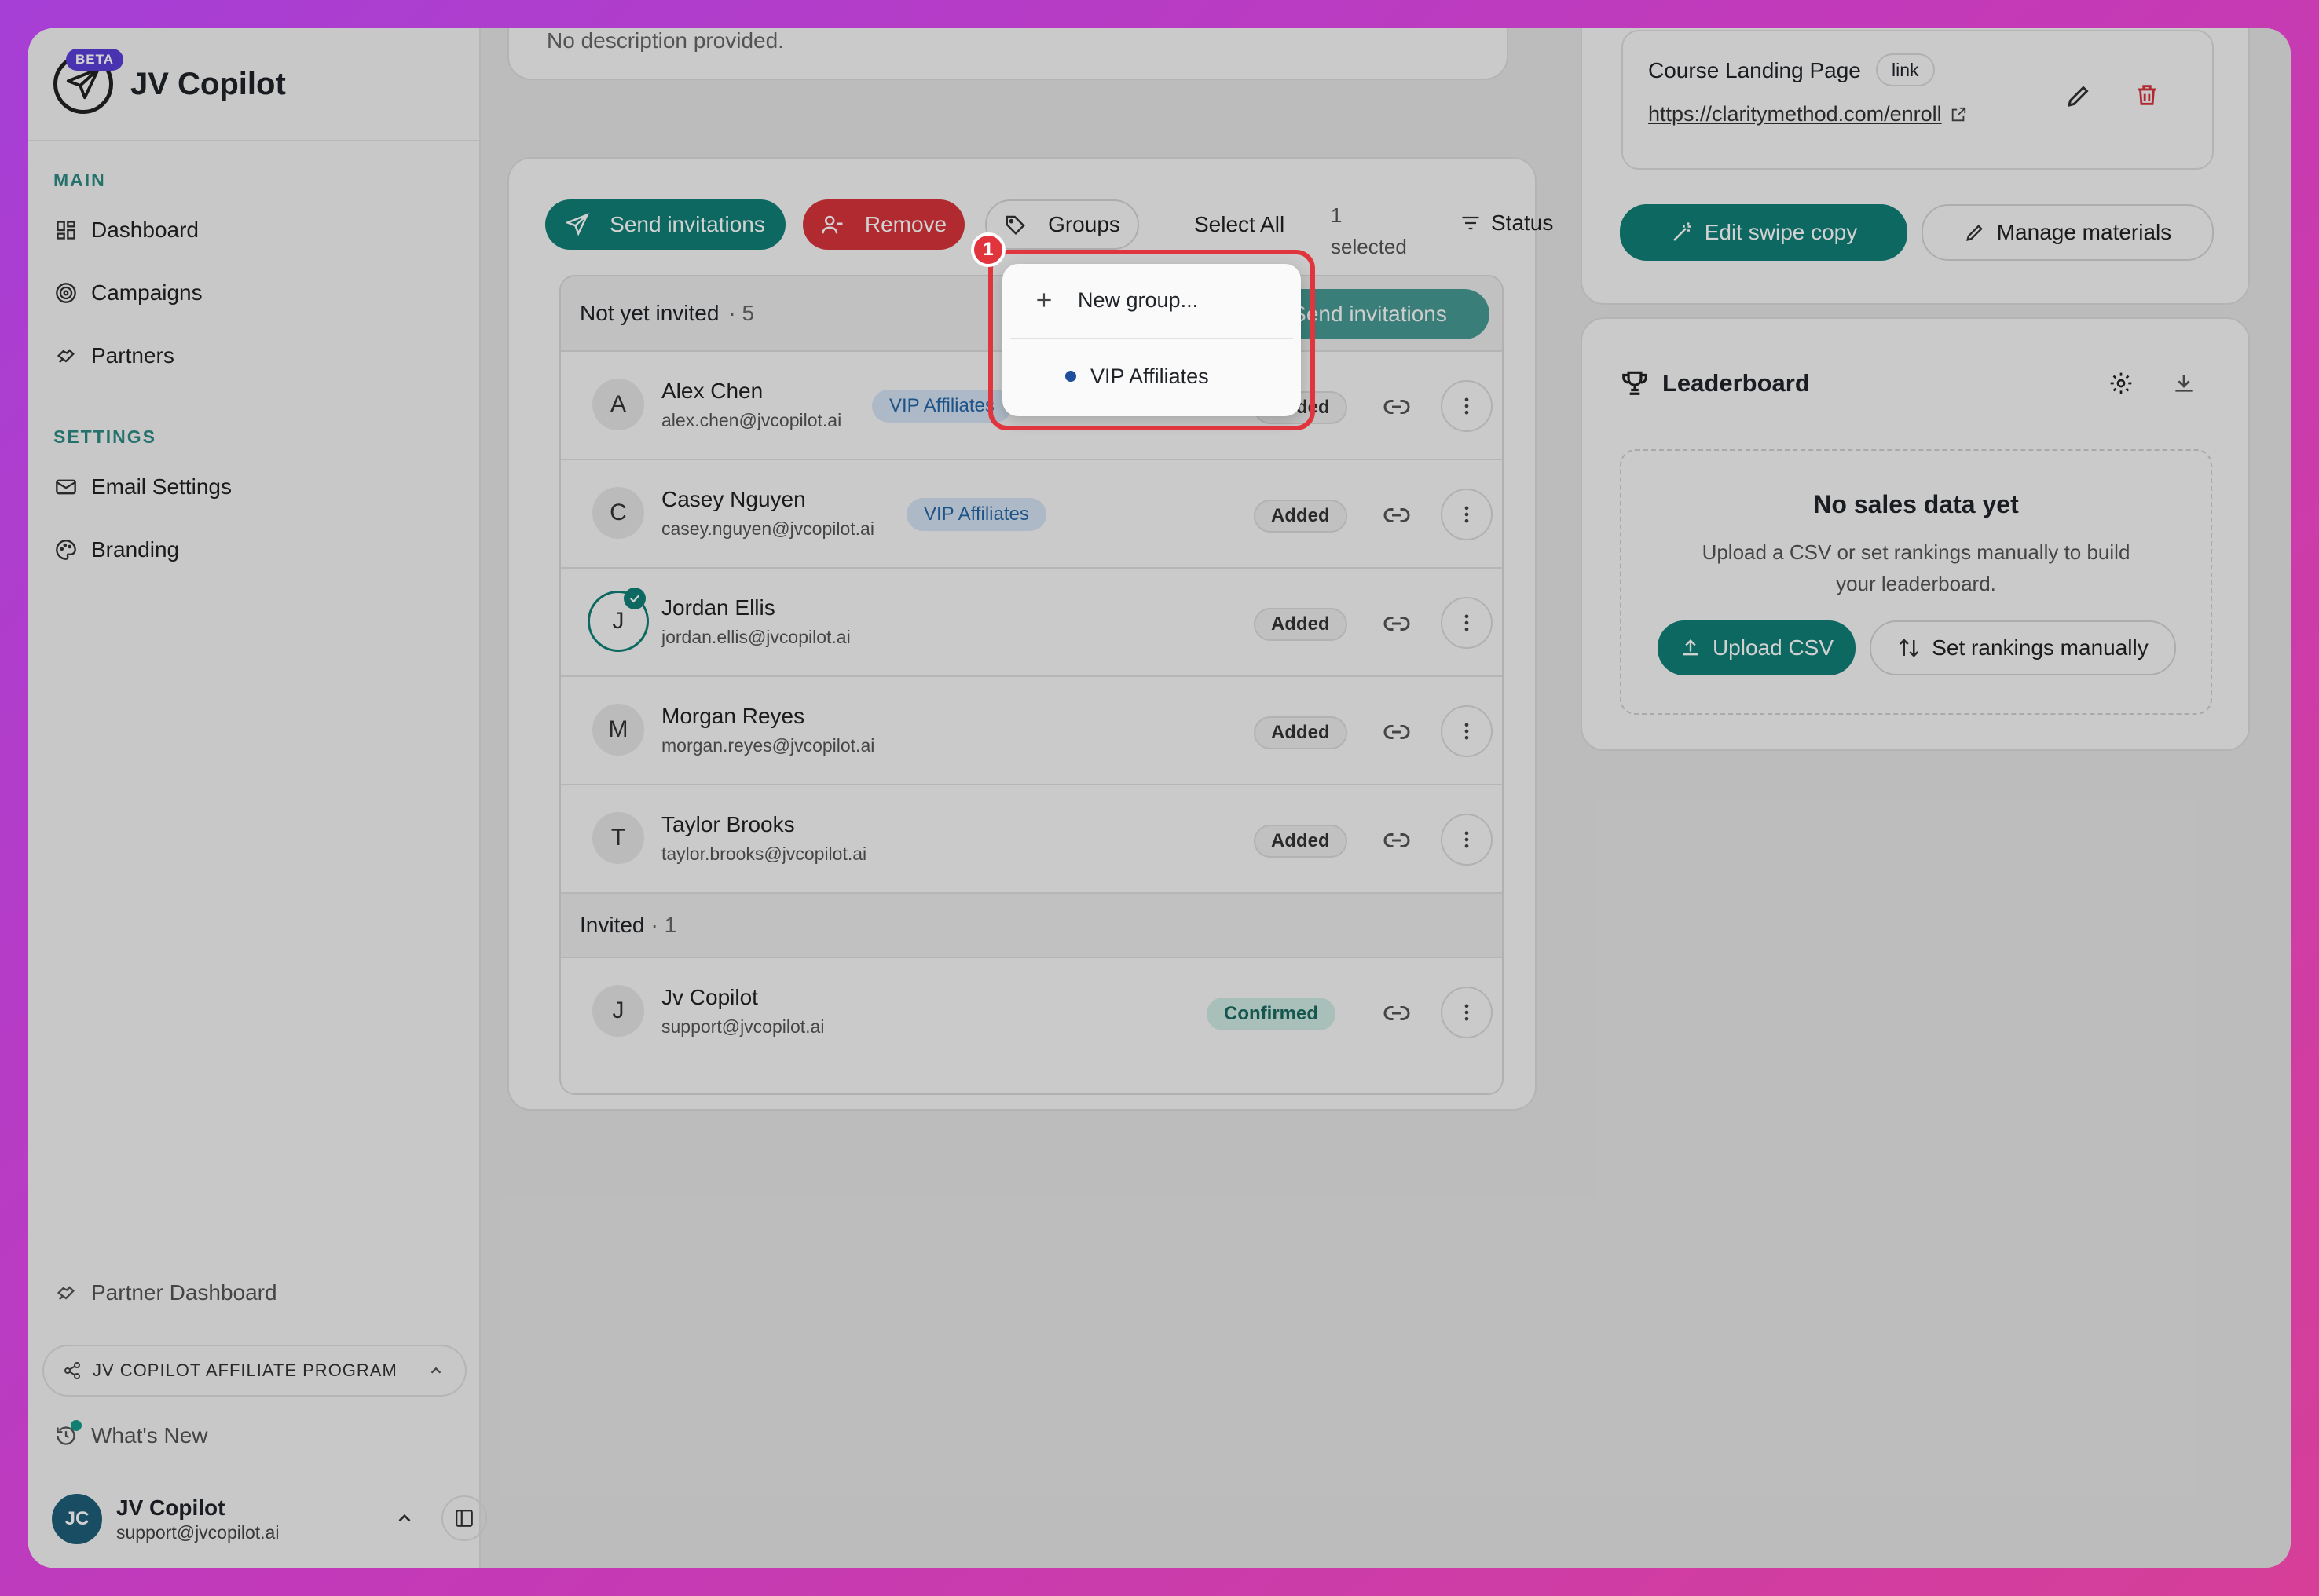 The height and width of the screenshot is (1596, 2319). I want to click on tag-icon, so click(1016, 224).